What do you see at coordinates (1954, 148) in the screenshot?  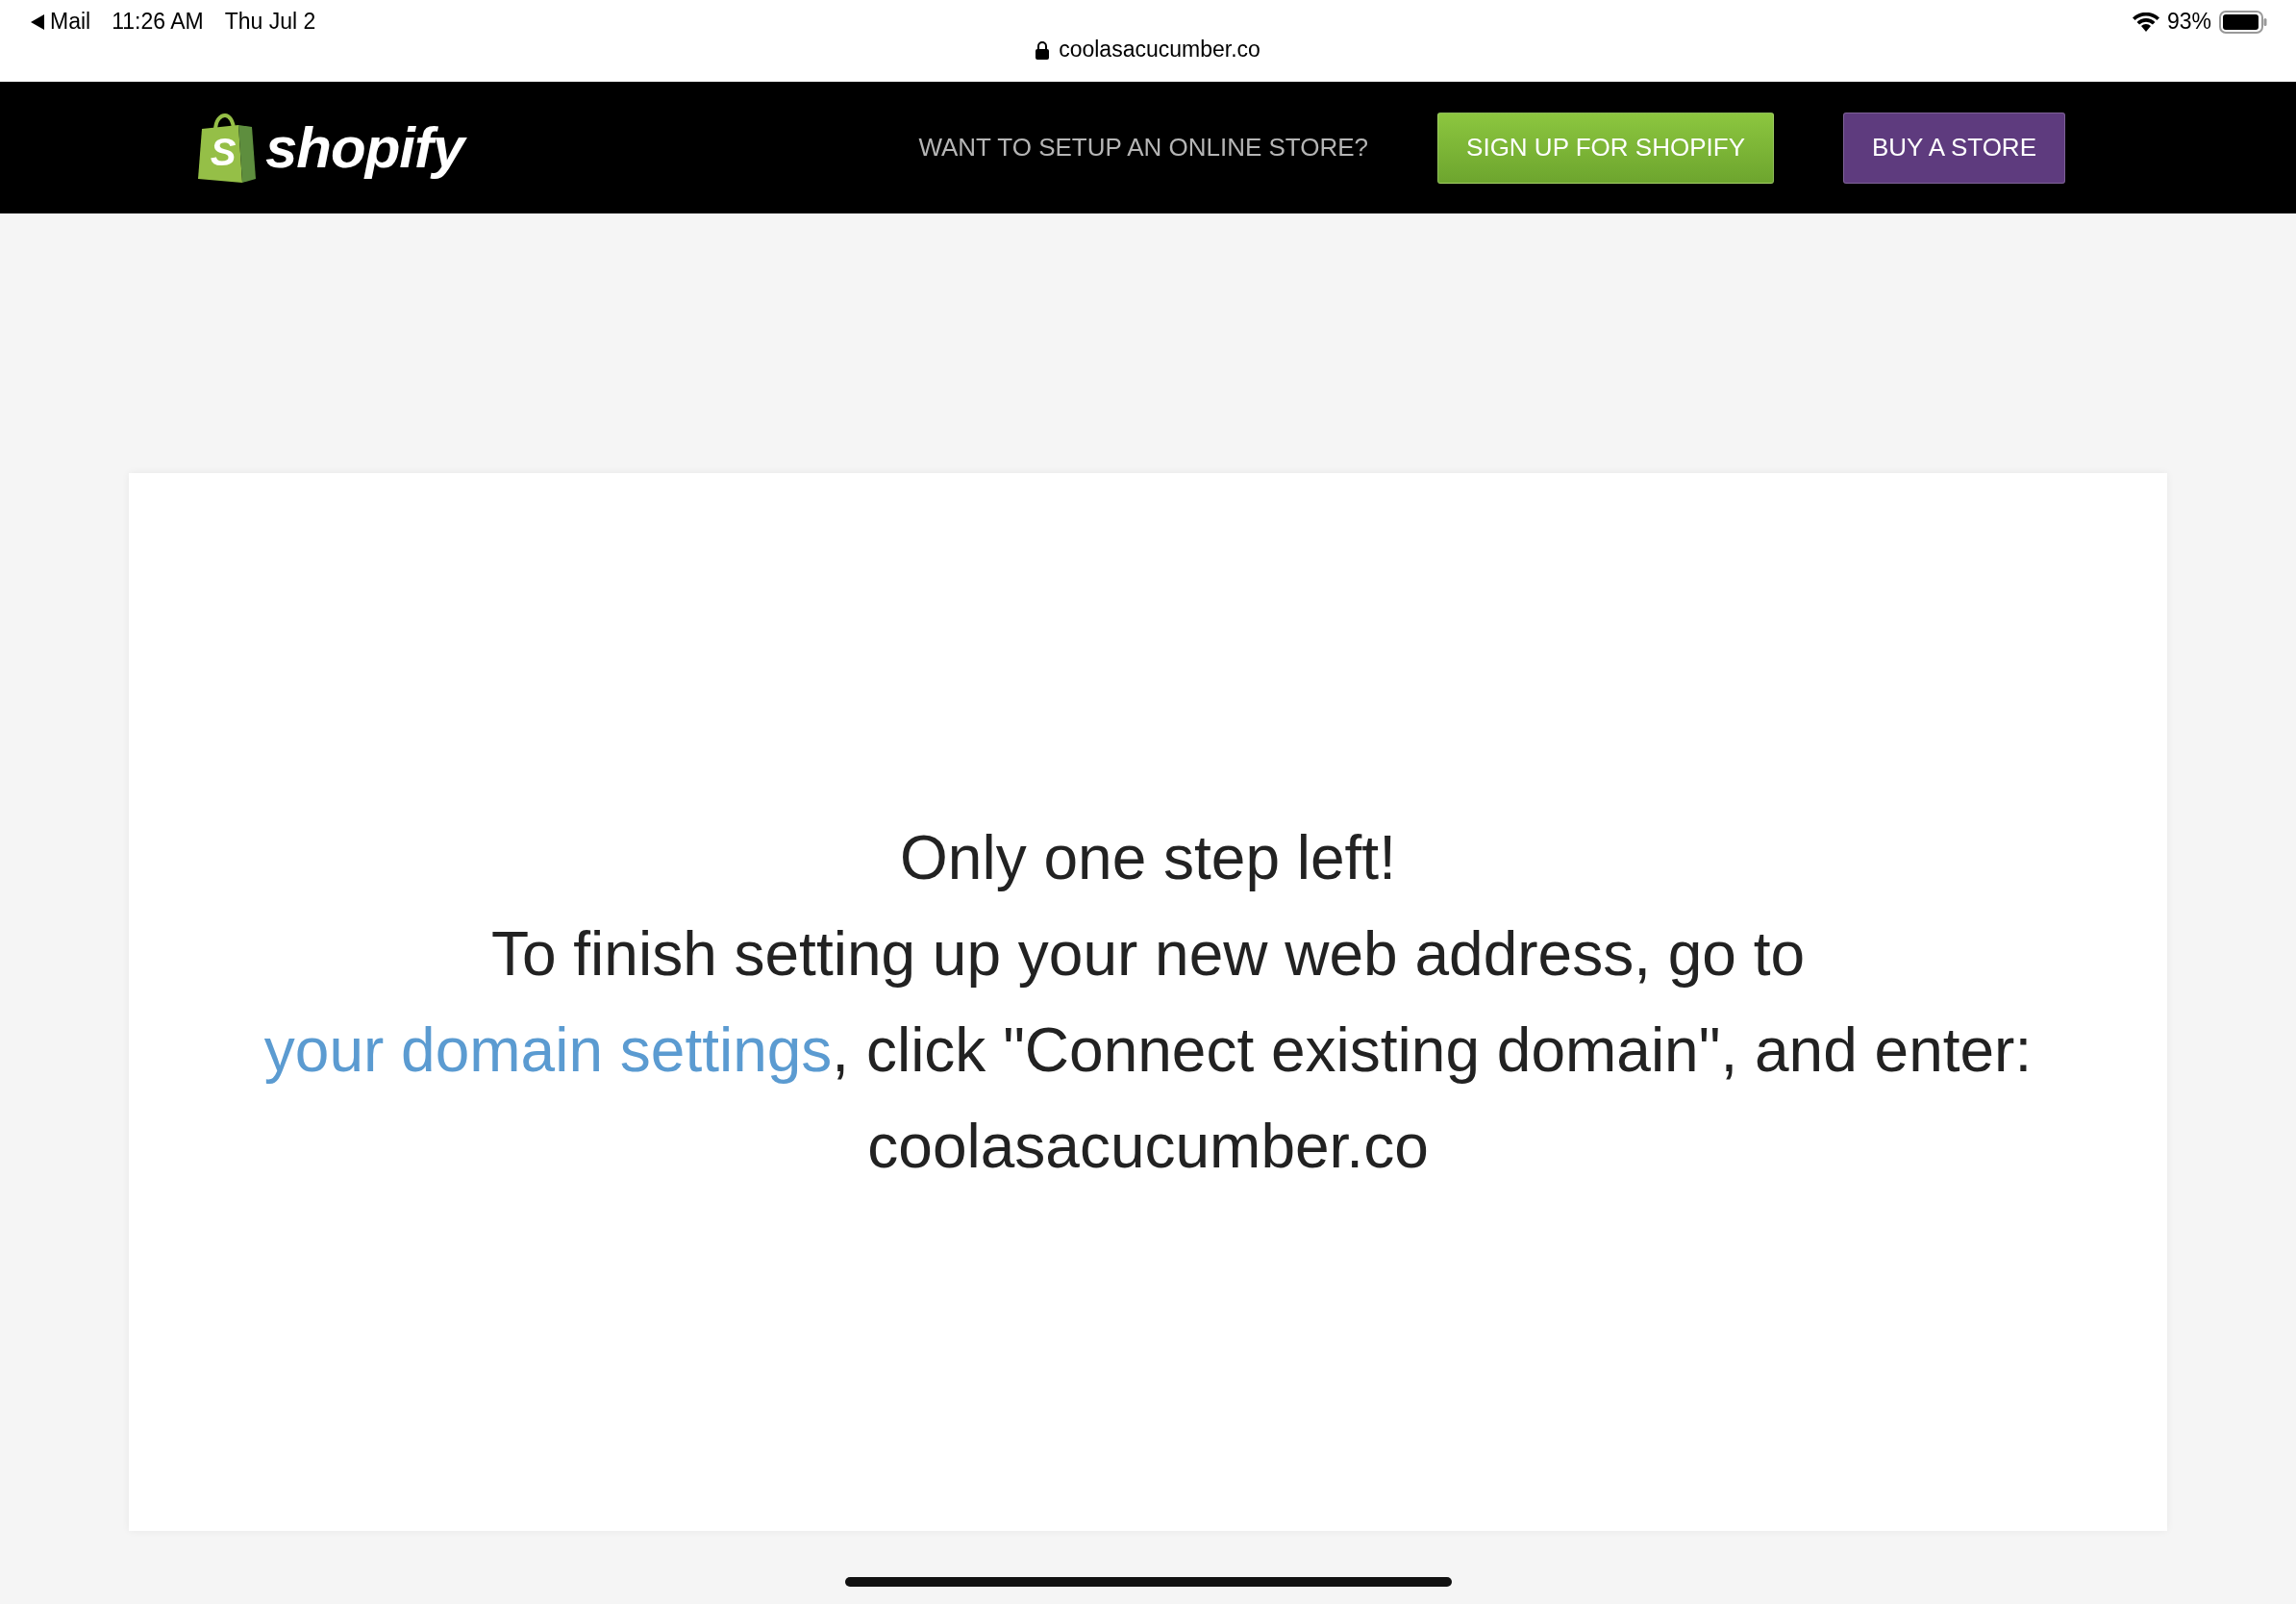 I see `buy-store-button: BUY A STORE` at bounding box center [1954, 148].